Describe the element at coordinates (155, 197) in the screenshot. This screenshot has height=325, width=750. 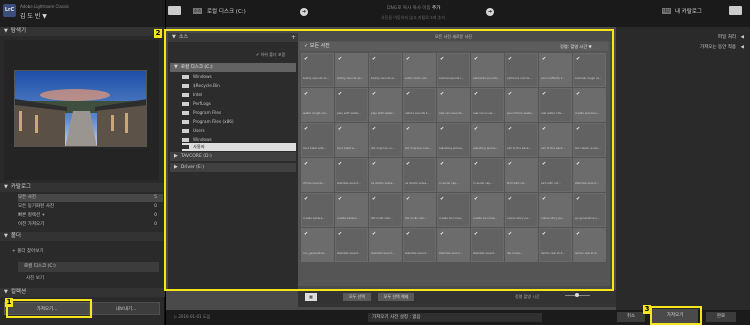
I see `catalog-row-count: 5` at that location.